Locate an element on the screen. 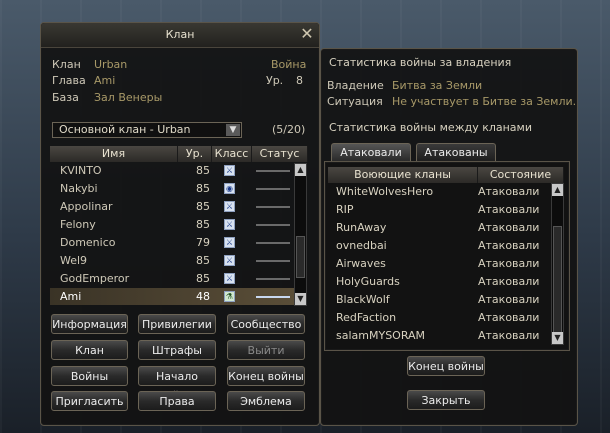 Image resolution: width=610 pixels, height=433 pixels. clan-war-name: HolyGuards is located at coordinates (368, 281).